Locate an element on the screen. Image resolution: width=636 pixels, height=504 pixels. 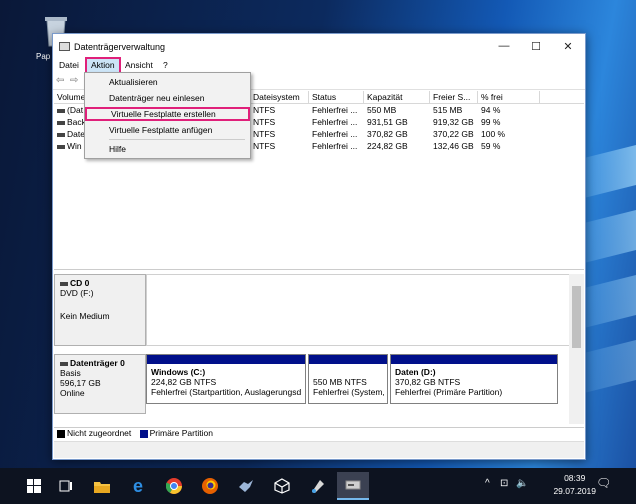
volume-name: Date is located at coordinates (76, 134).